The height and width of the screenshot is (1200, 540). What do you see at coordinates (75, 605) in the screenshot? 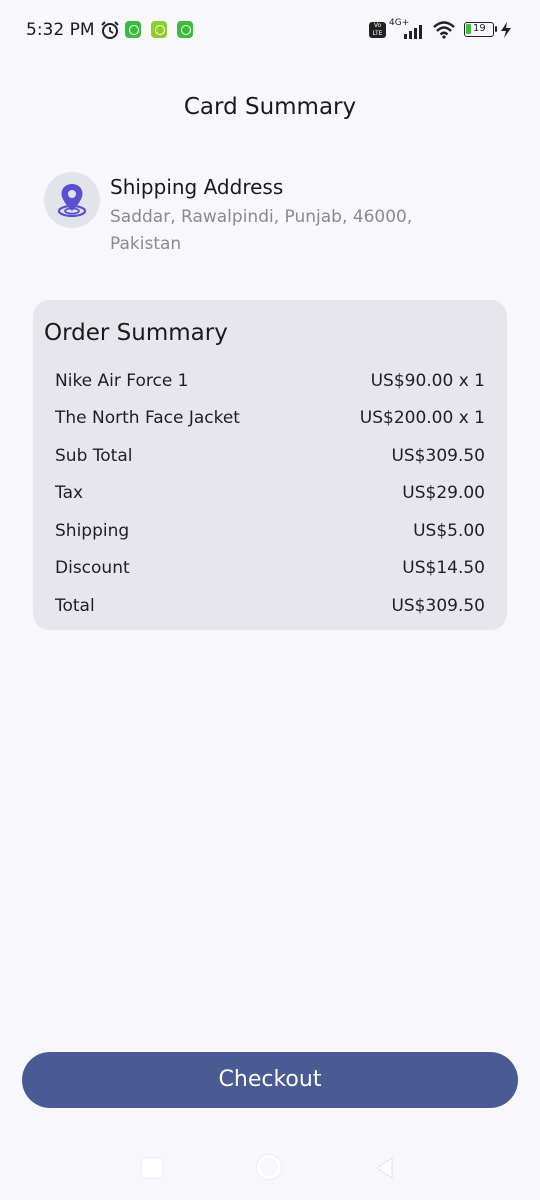
I see `row-label: Total` at bounding box center [75, 605].